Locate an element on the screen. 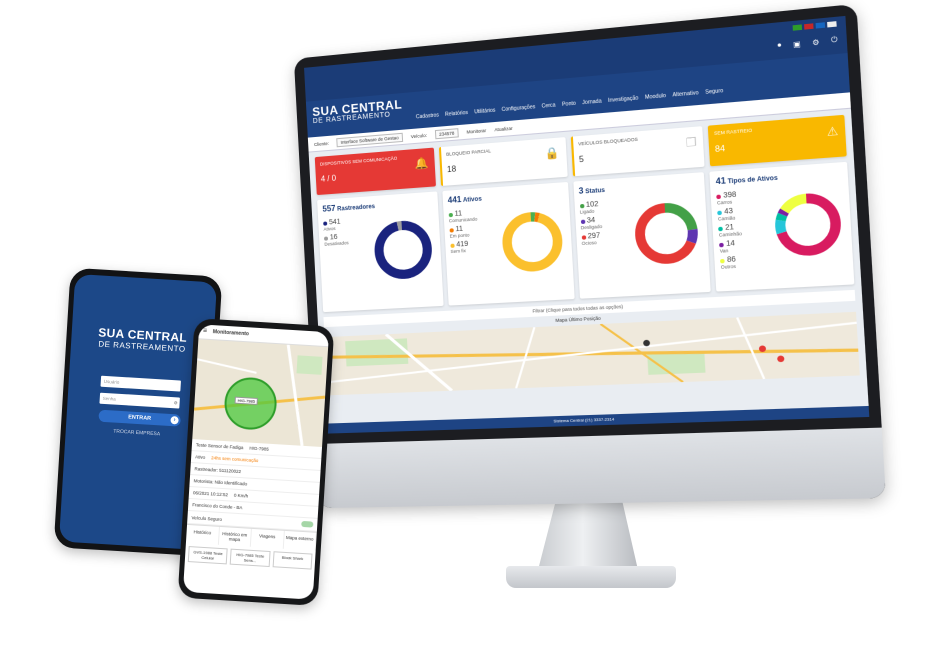  vehicle-name: Teste Sensor de Fadiga is located at coordinates (219, 446).